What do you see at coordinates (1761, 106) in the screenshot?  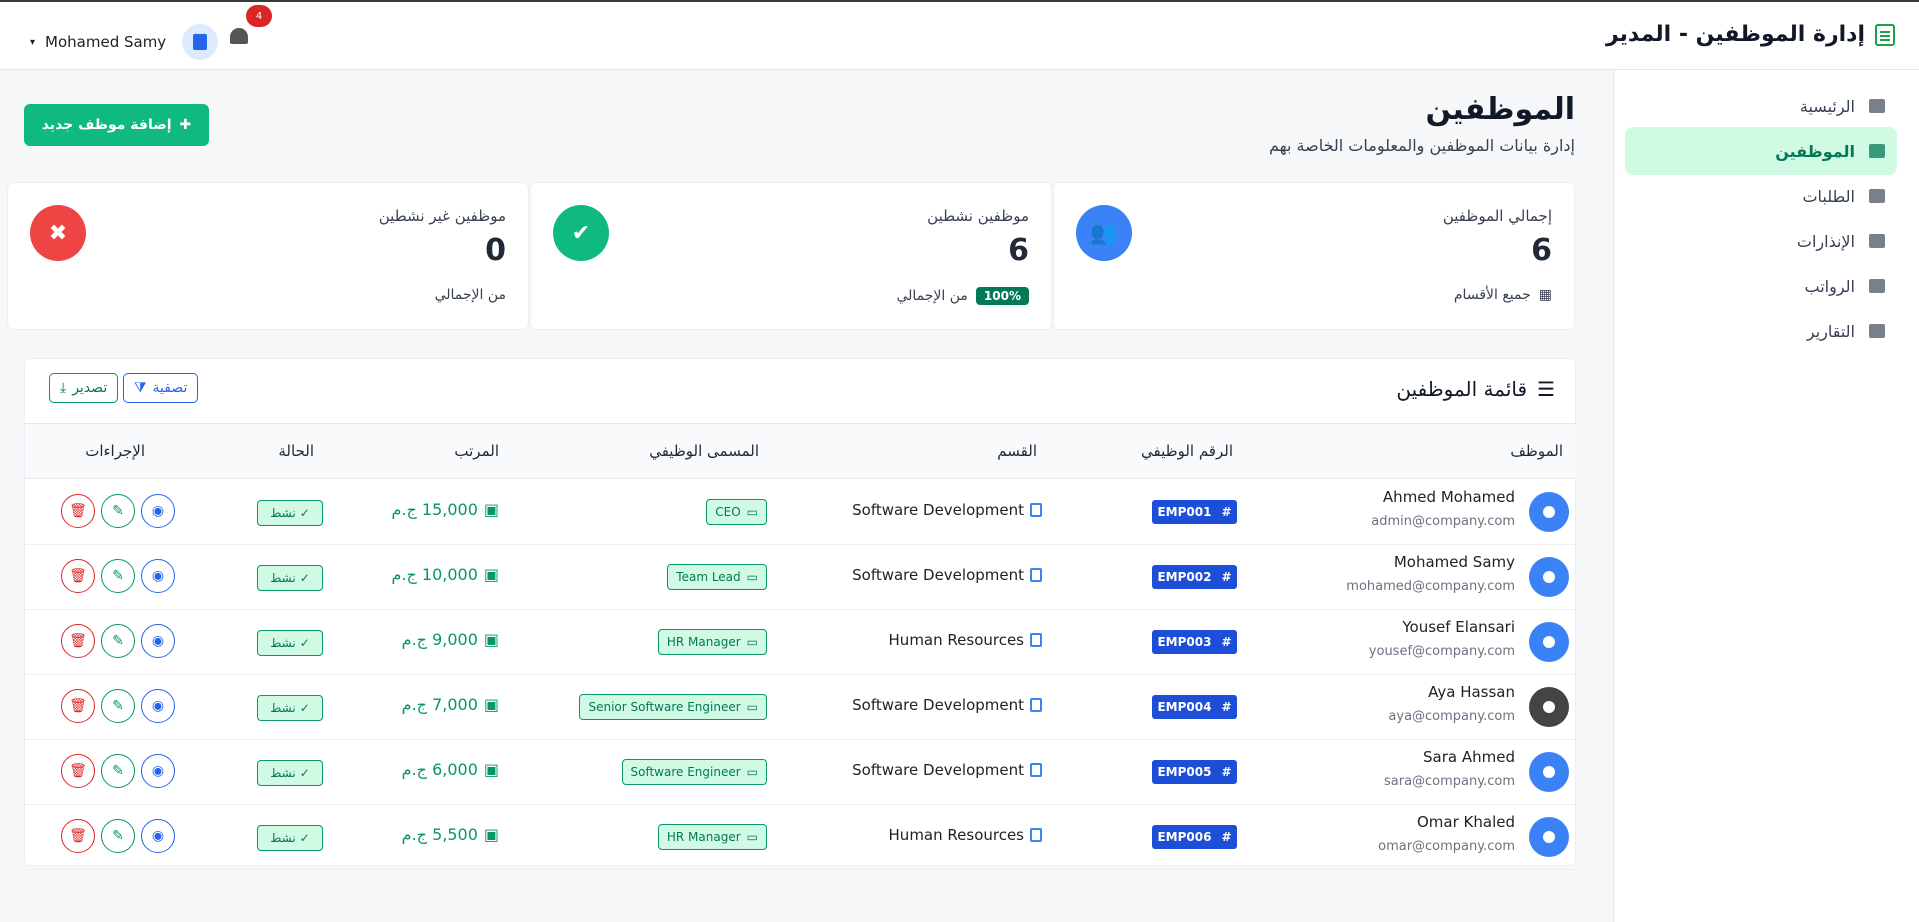 I see `sidebar-item: الرئيسية` at bounding box center [1761, 106].